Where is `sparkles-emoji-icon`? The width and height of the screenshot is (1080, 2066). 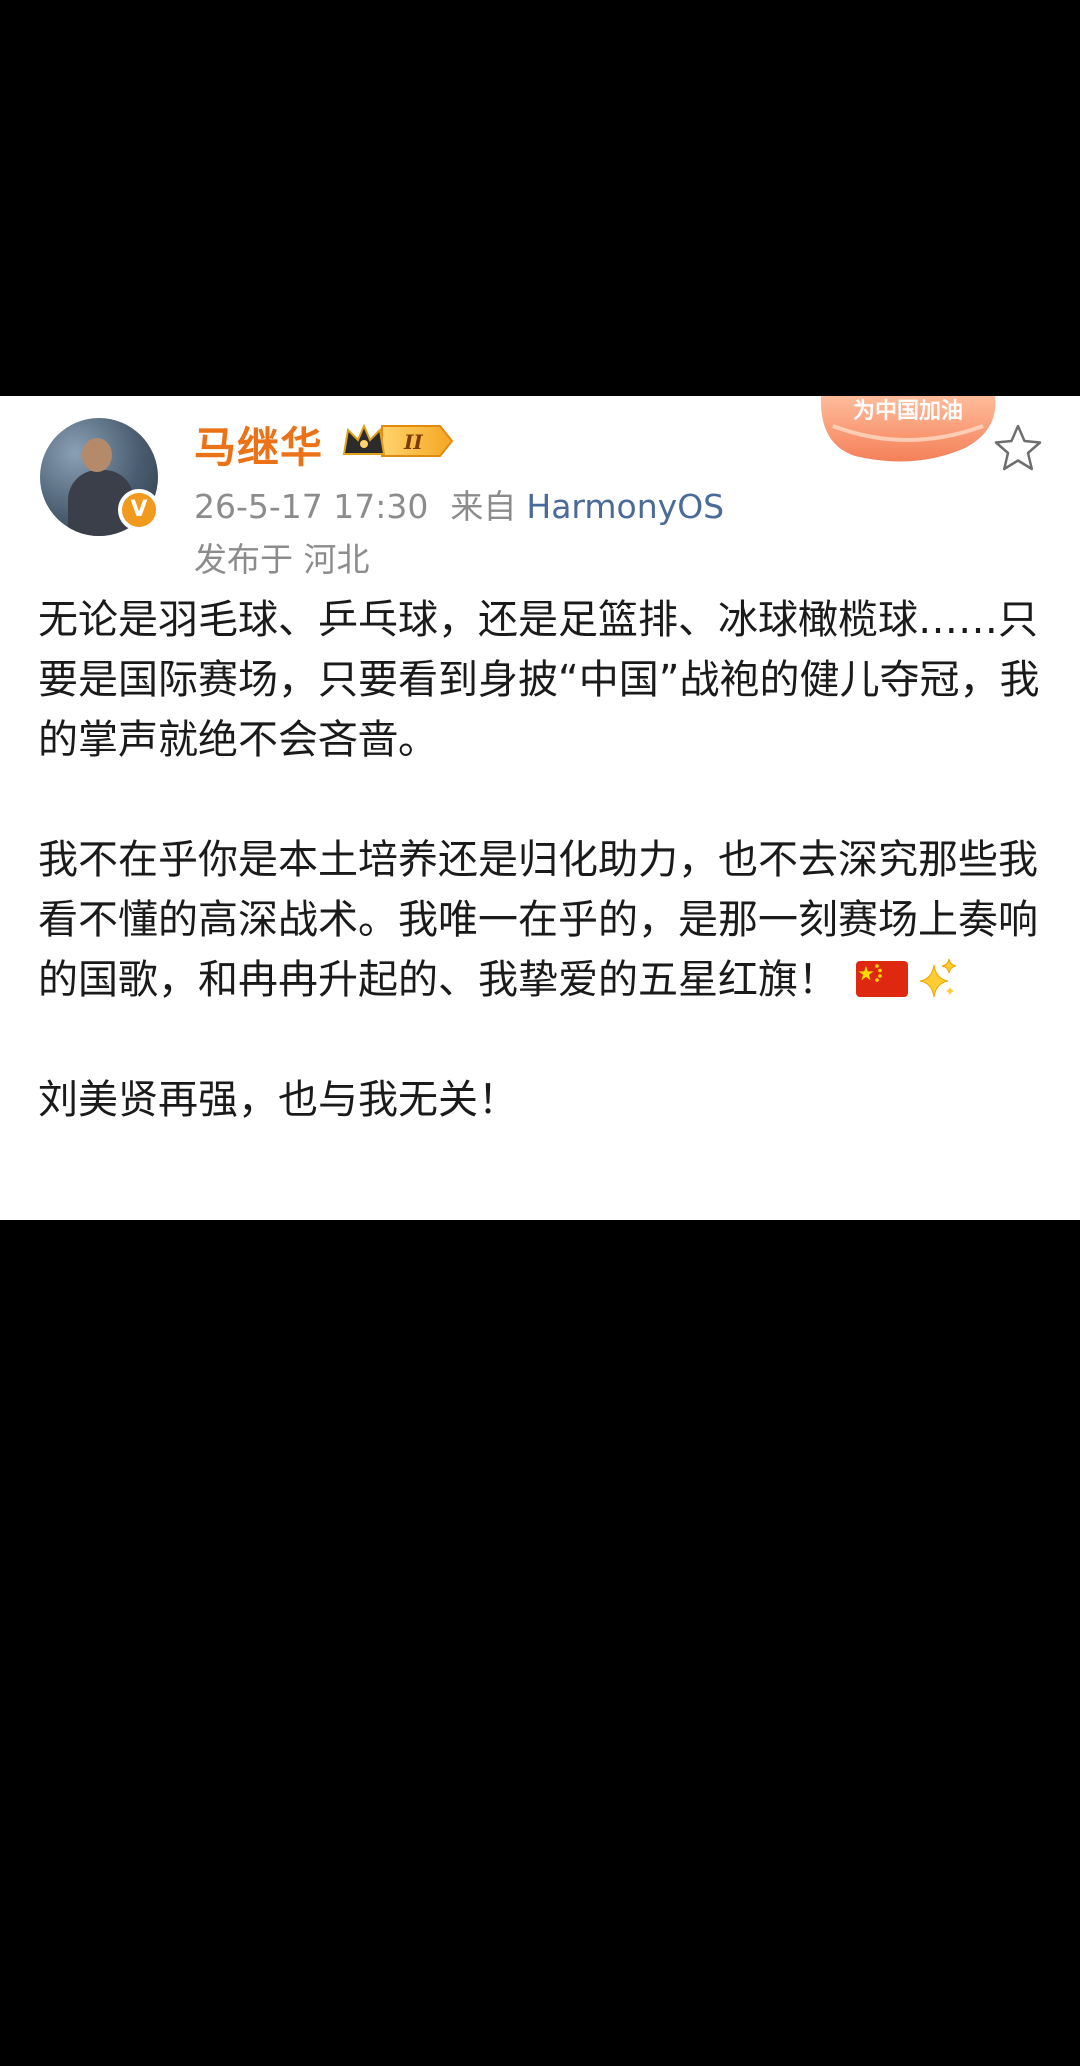
sparkles-emoji-icon is located at coordinates (938, 978).